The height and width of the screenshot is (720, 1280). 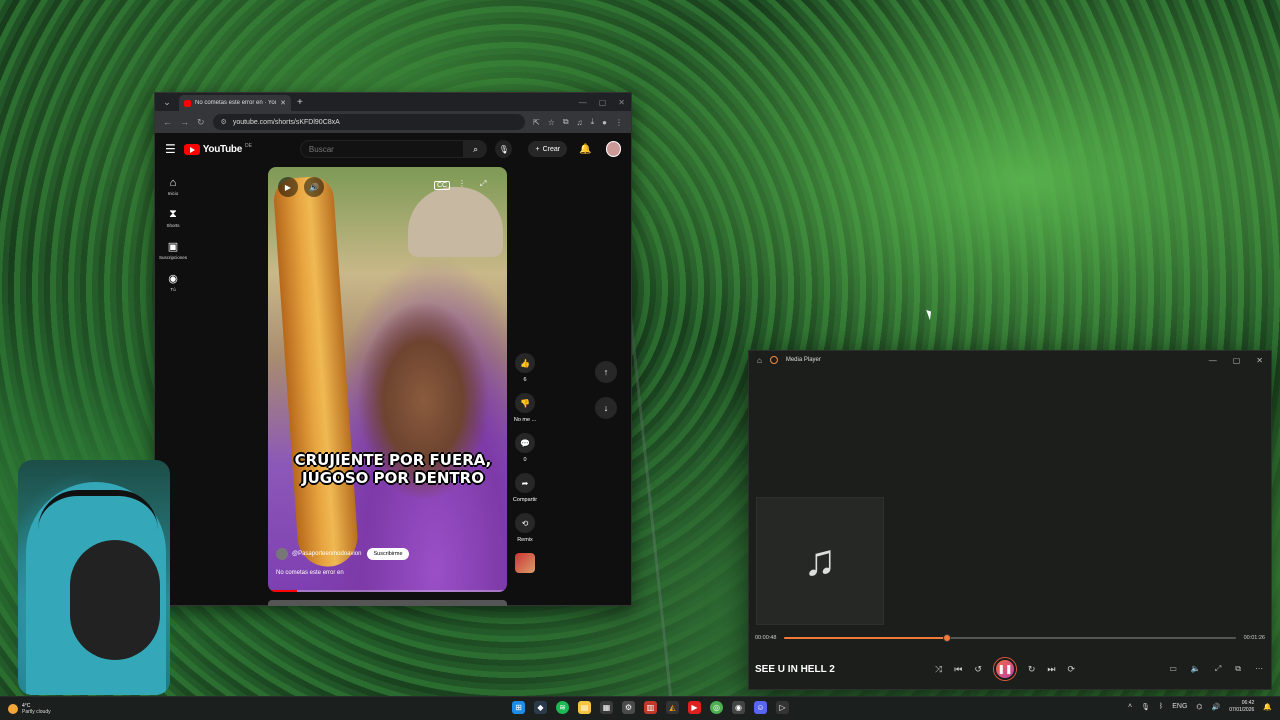 I want to click on forward-icon: →, so click(x=184, y=122).